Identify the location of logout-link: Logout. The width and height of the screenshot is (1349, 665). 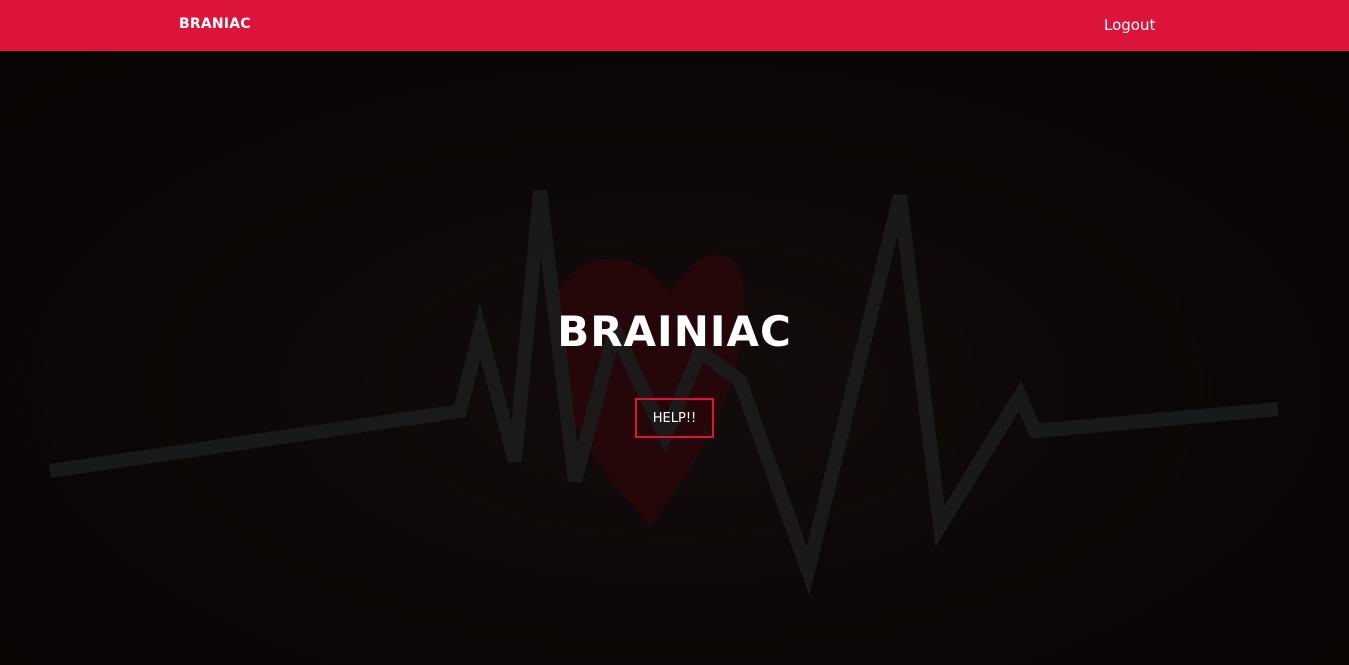
(1129, 25).